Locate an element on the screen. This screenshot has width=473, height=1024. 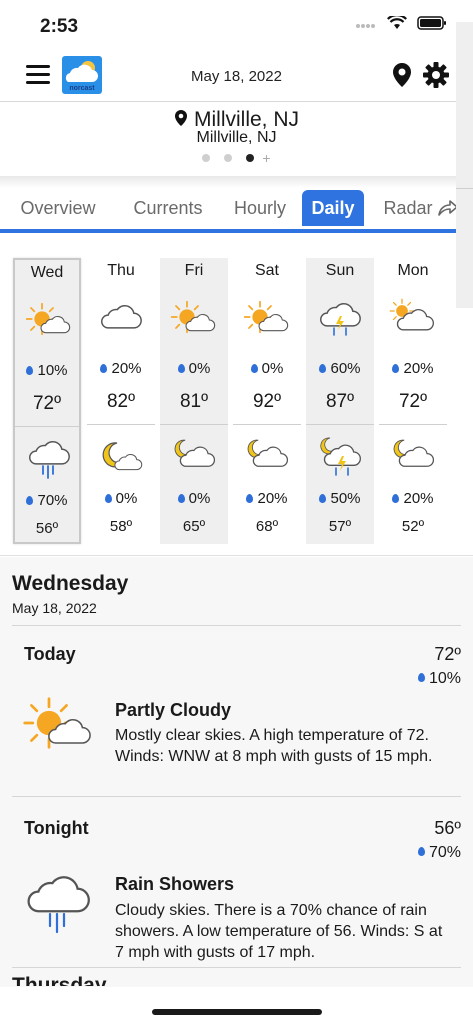
night-precip-chance: 50% is located at coordinates (340, 498).